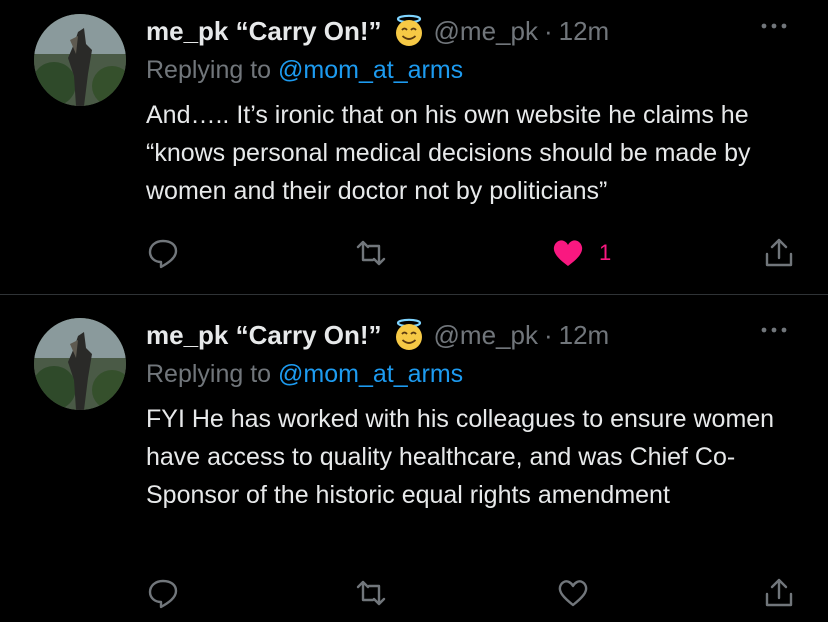 This screenshot has width=828, height=622. Describe the element at coordinates (414, 294) in the screenshot. I see `tweet-divider` at that location.